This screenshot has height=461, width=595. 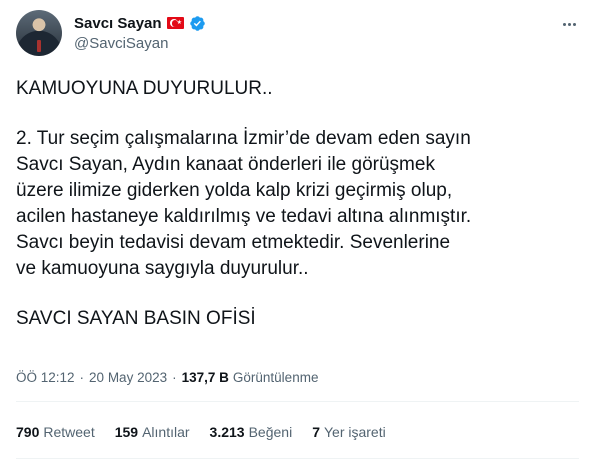 I want to click on quote-stat: 159 Alıntılar, so click(x=152, y=432).